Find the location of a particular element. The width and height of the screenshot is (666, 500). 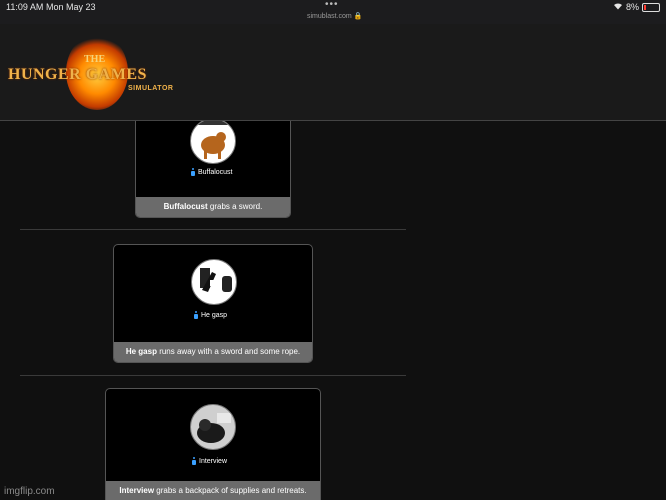

url-label: simublast.com 🔒 is located at coordinates (334, 16).